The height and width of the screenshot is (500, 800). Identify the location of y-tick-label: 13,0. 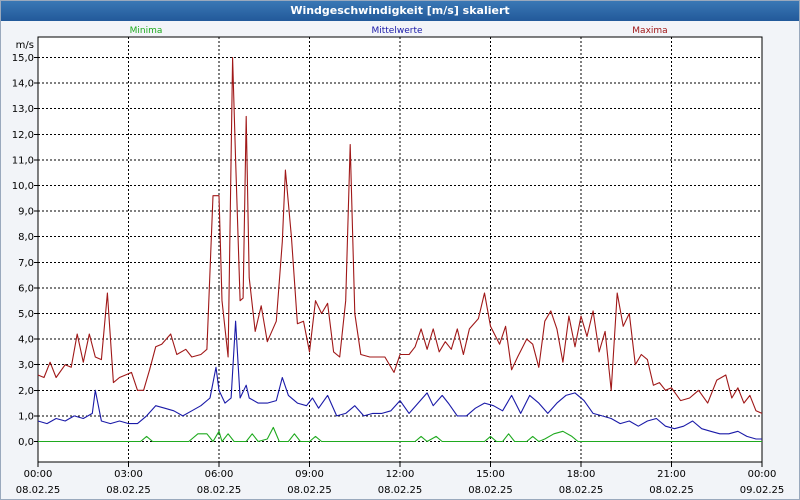
(23, 109).